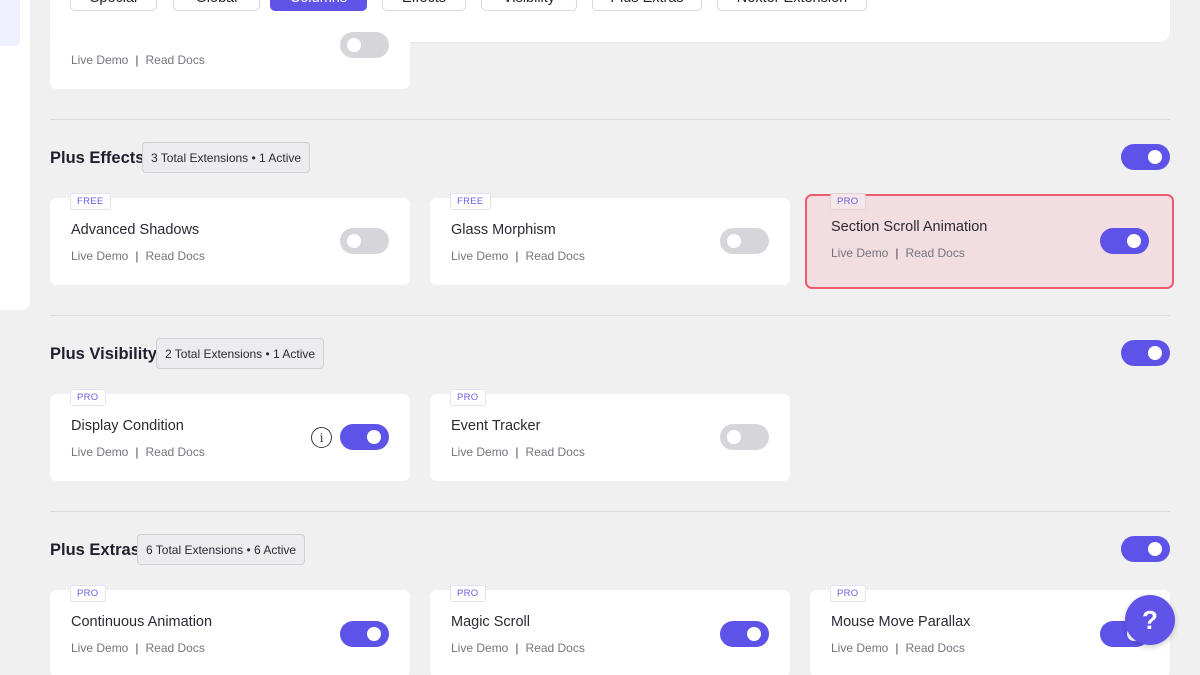 The width and height of the screenshot is (1200, 675). Describe the element at coordinates (496, 426) in the screenshot. I see `card-title: Event Tracker` at that location.